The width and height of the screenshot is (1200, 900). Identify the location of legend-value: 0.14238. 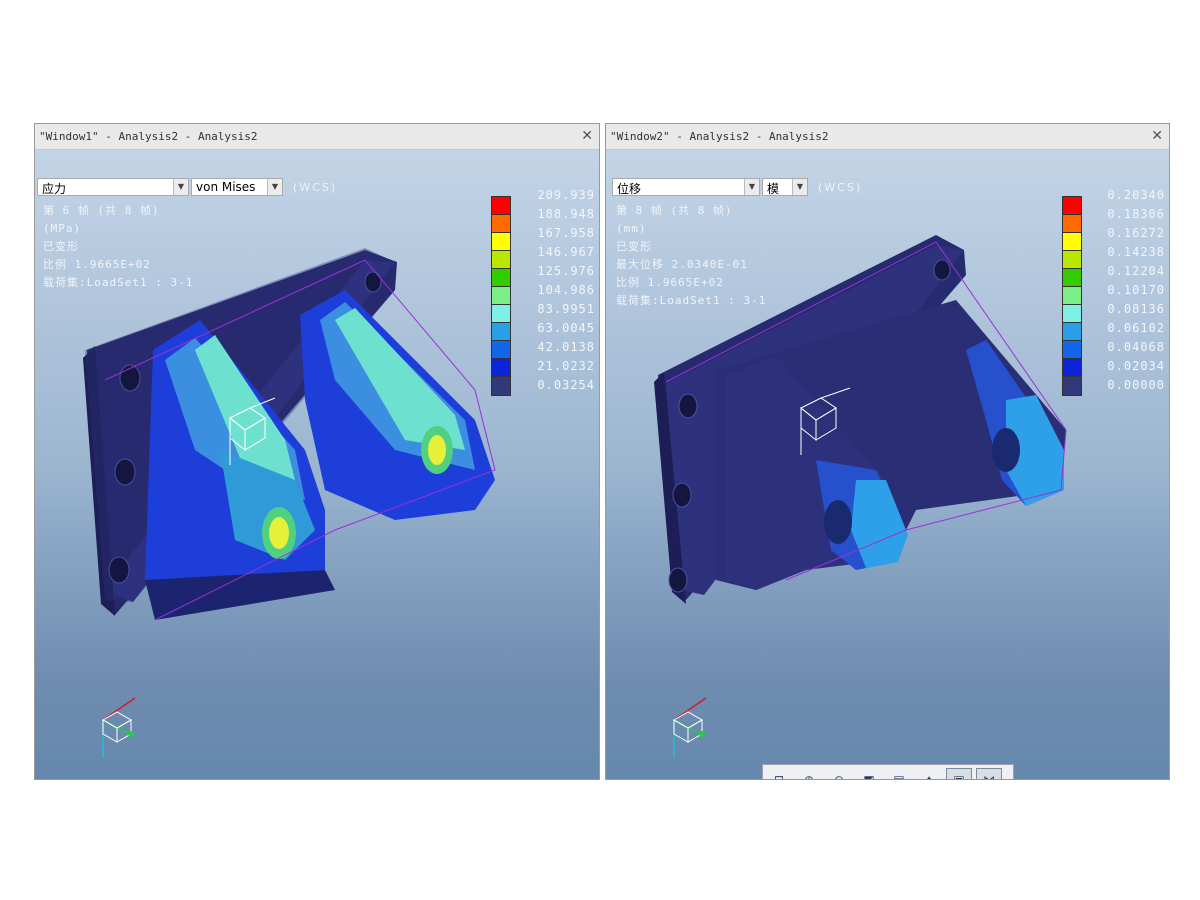
(1136, 252).